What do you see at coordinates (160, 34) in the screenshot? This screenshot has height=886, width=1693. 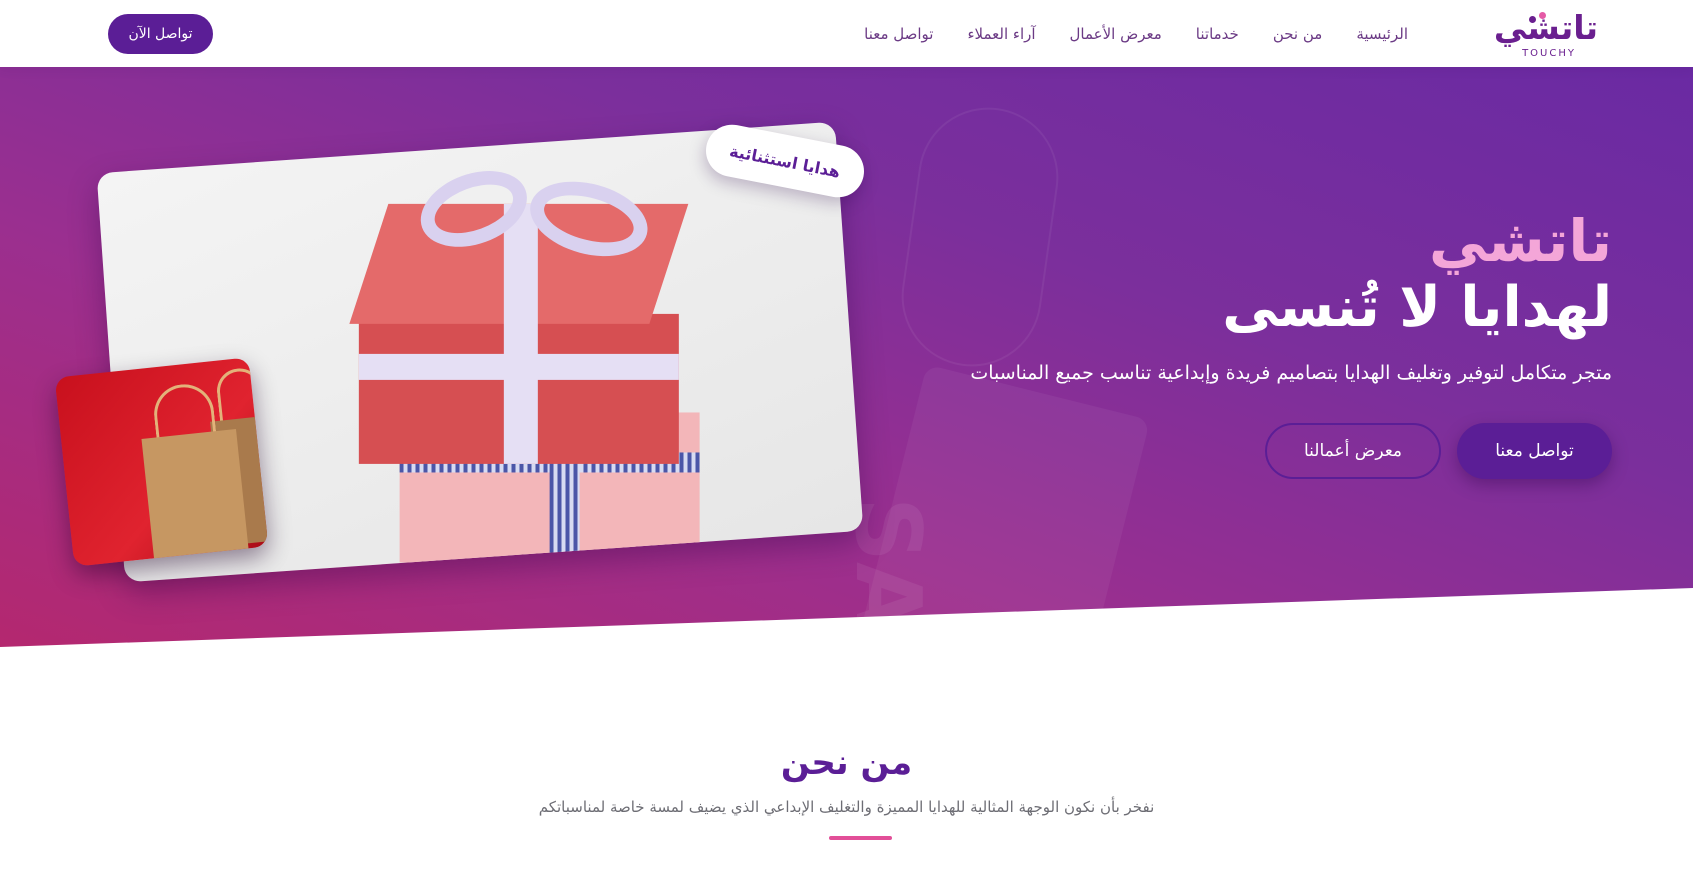 I see `contact-now-button: تواصل الآن` at bounding box center [160, 34].